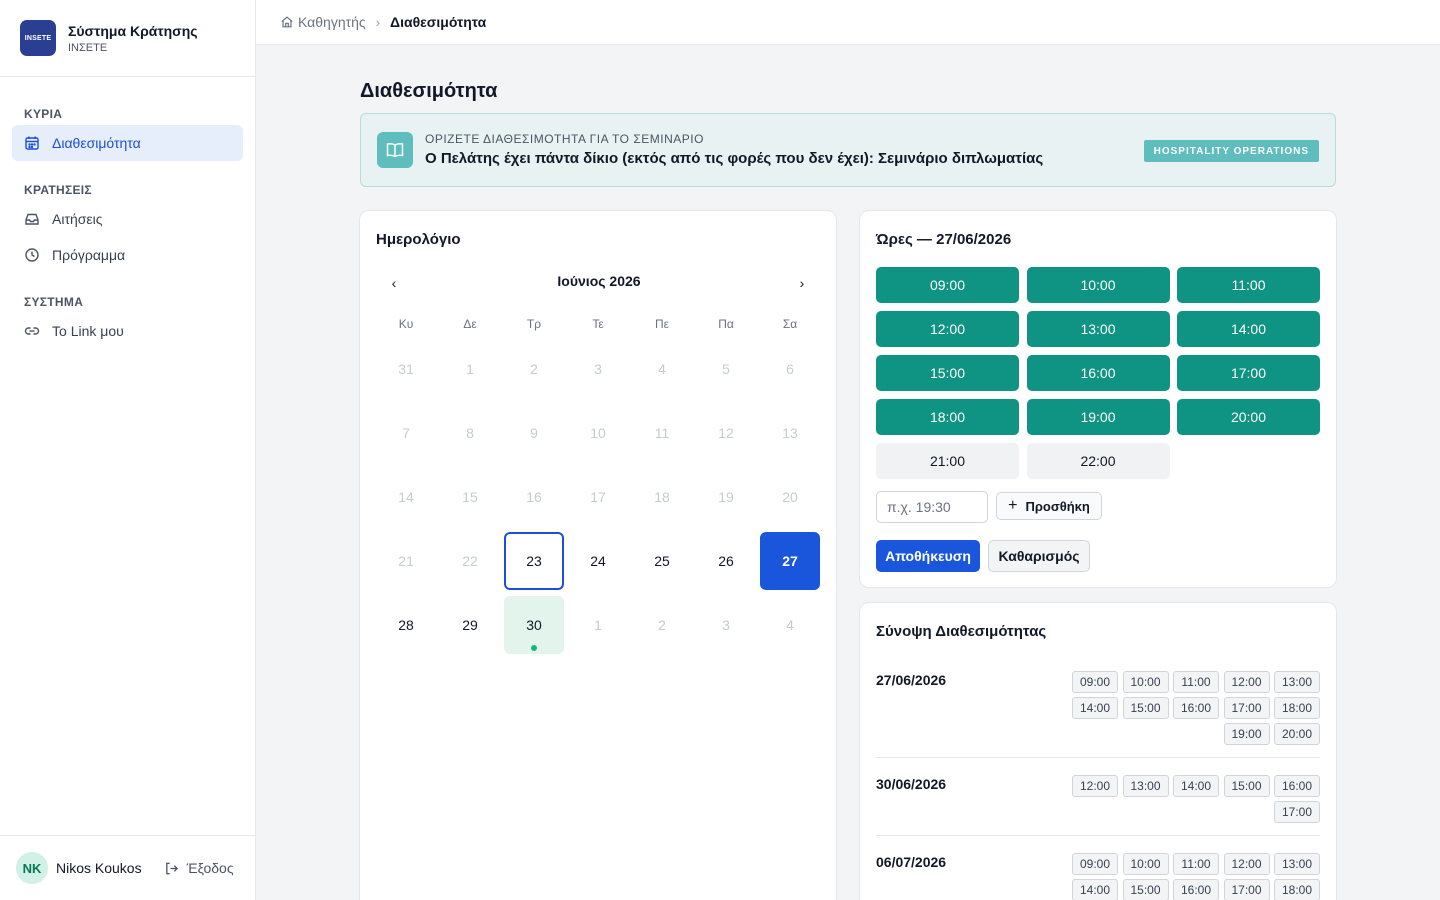 The width and height of the screenshot is (1440, 900). I want to click on calendar-day-number: 25, so click(662, 561).